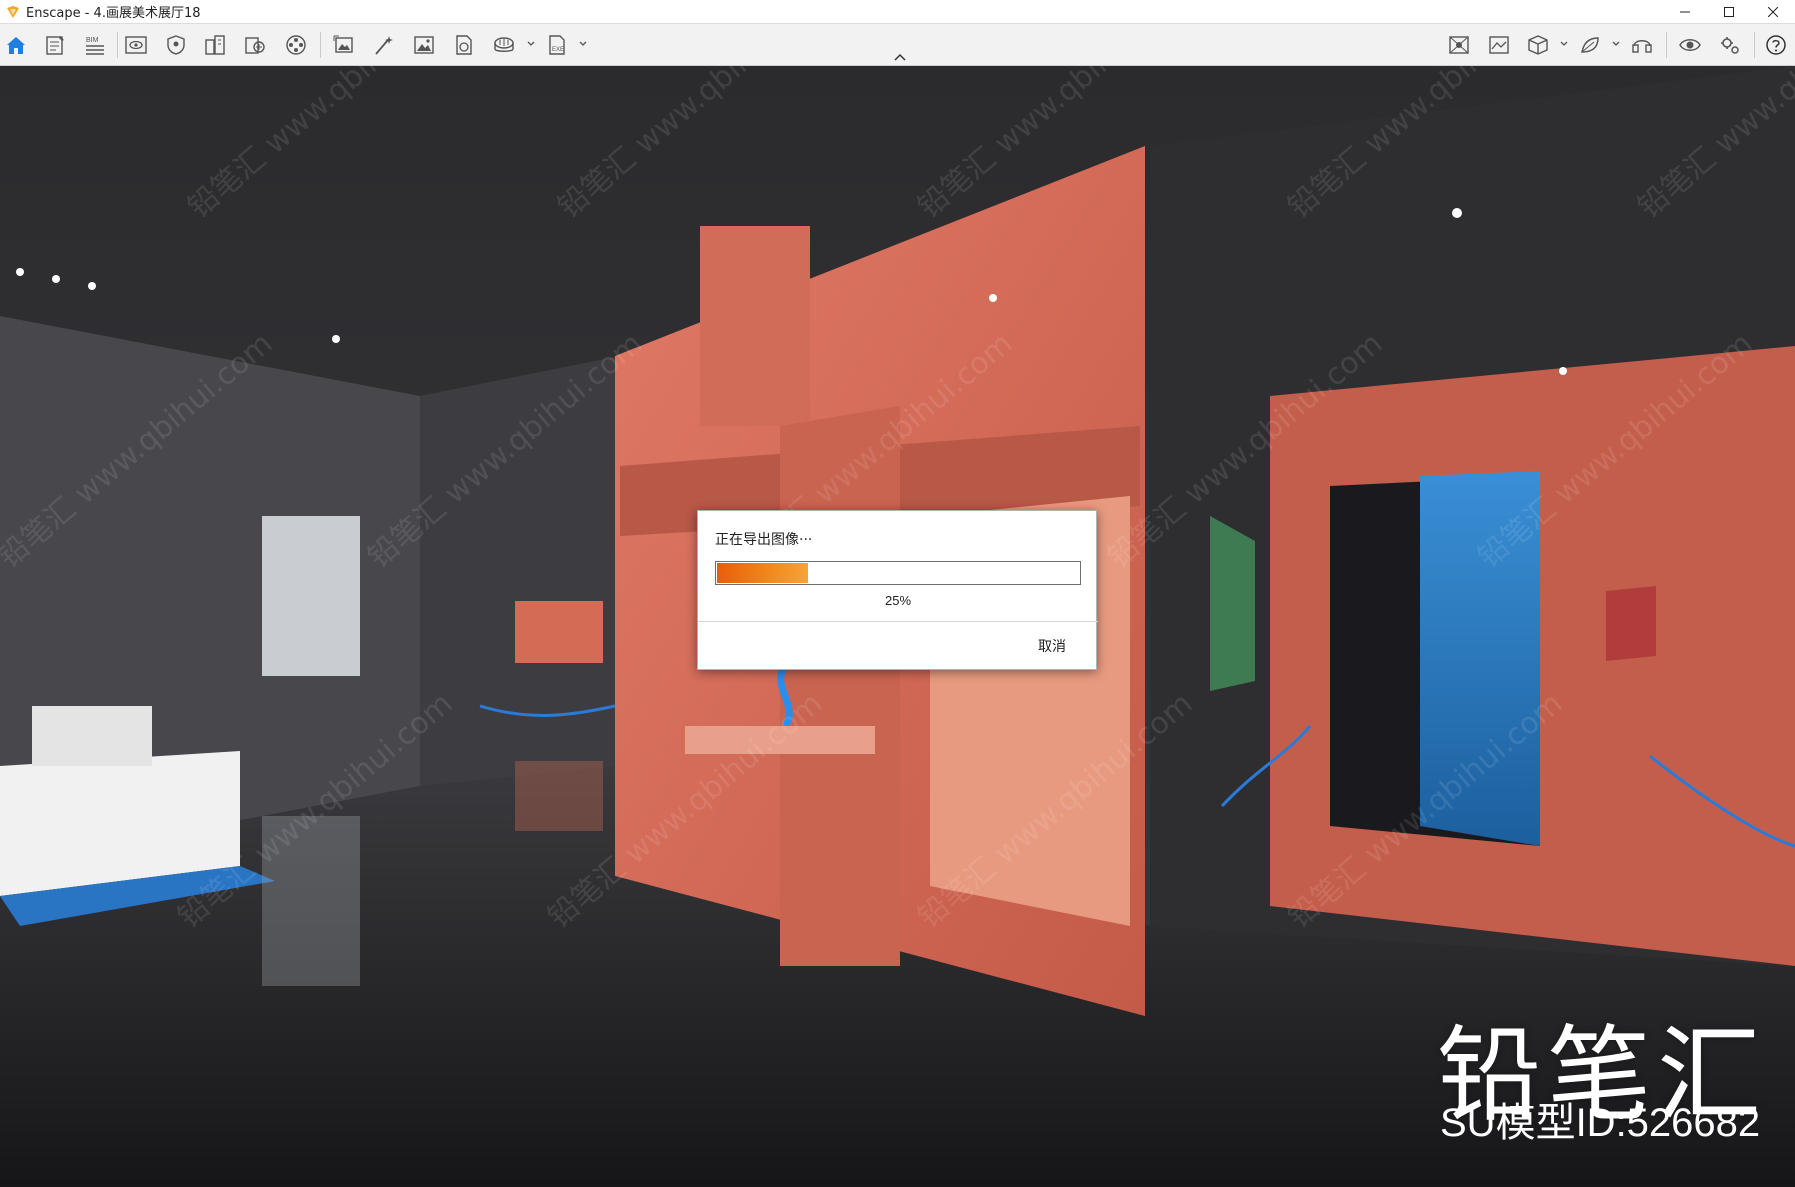 The image size is (1795, 1187). What do you see at coordinates (559, 632) in the screenshot?
I see `painting-coast` at bounding box center [559, 632].